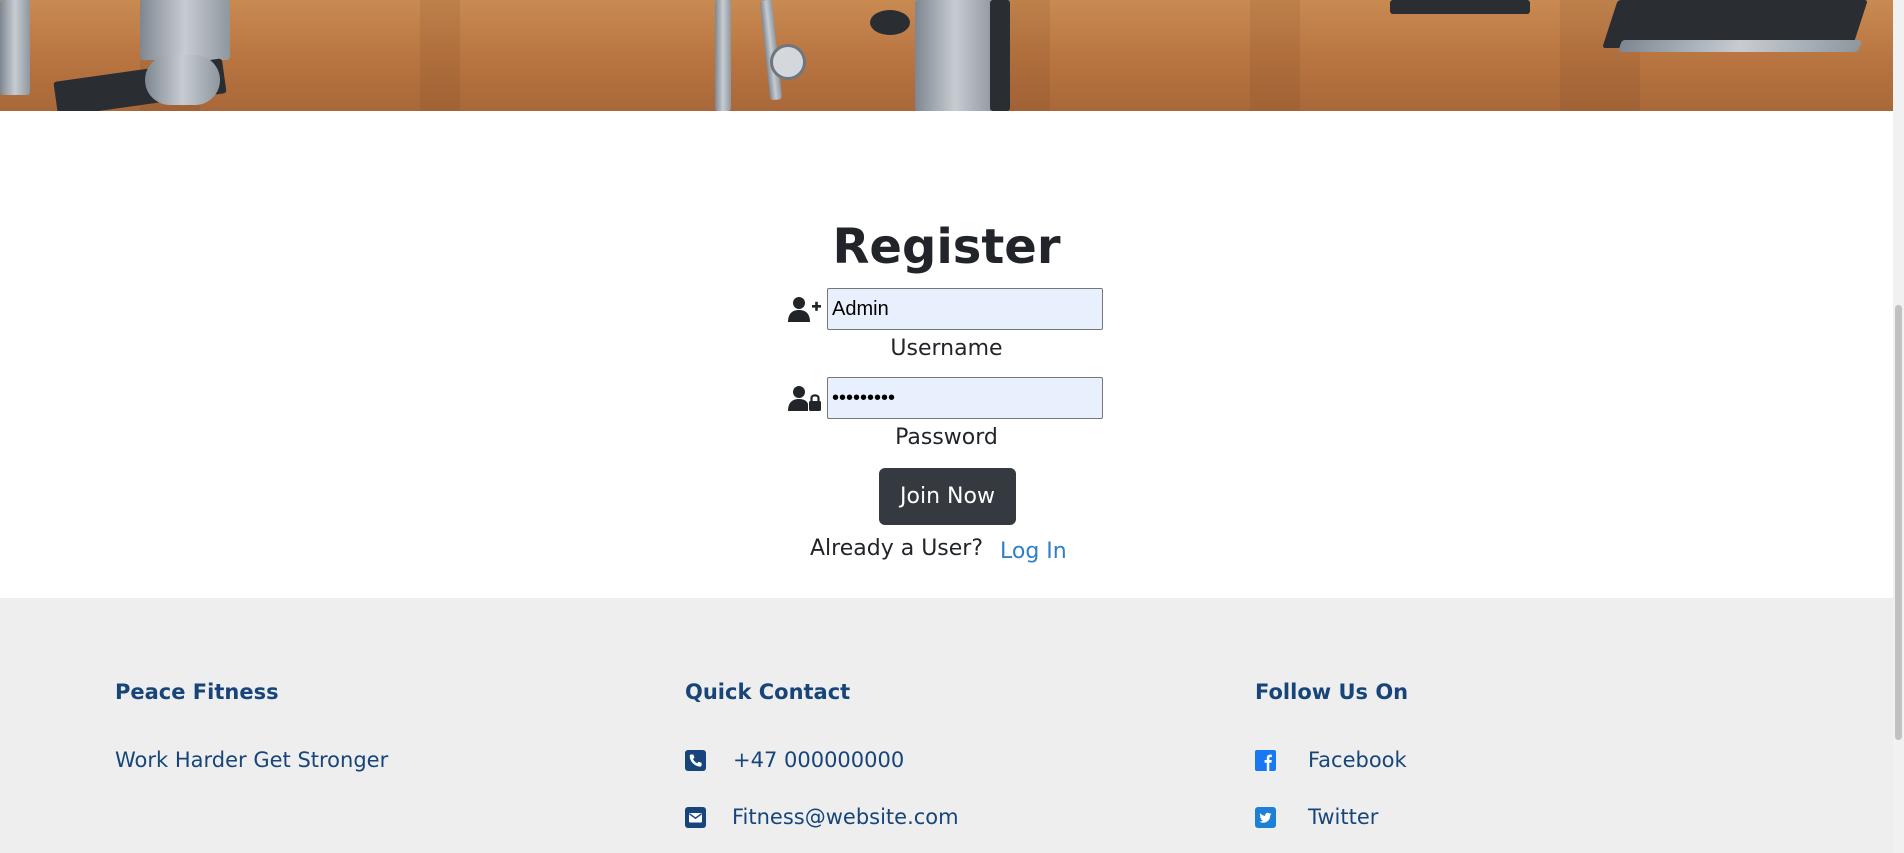  What do you see at coordinates (1515, 725) in the screenshot?
I see `footer-social-column: Follow Us On Facebook Twitter` at bounding box center [1515, 725].